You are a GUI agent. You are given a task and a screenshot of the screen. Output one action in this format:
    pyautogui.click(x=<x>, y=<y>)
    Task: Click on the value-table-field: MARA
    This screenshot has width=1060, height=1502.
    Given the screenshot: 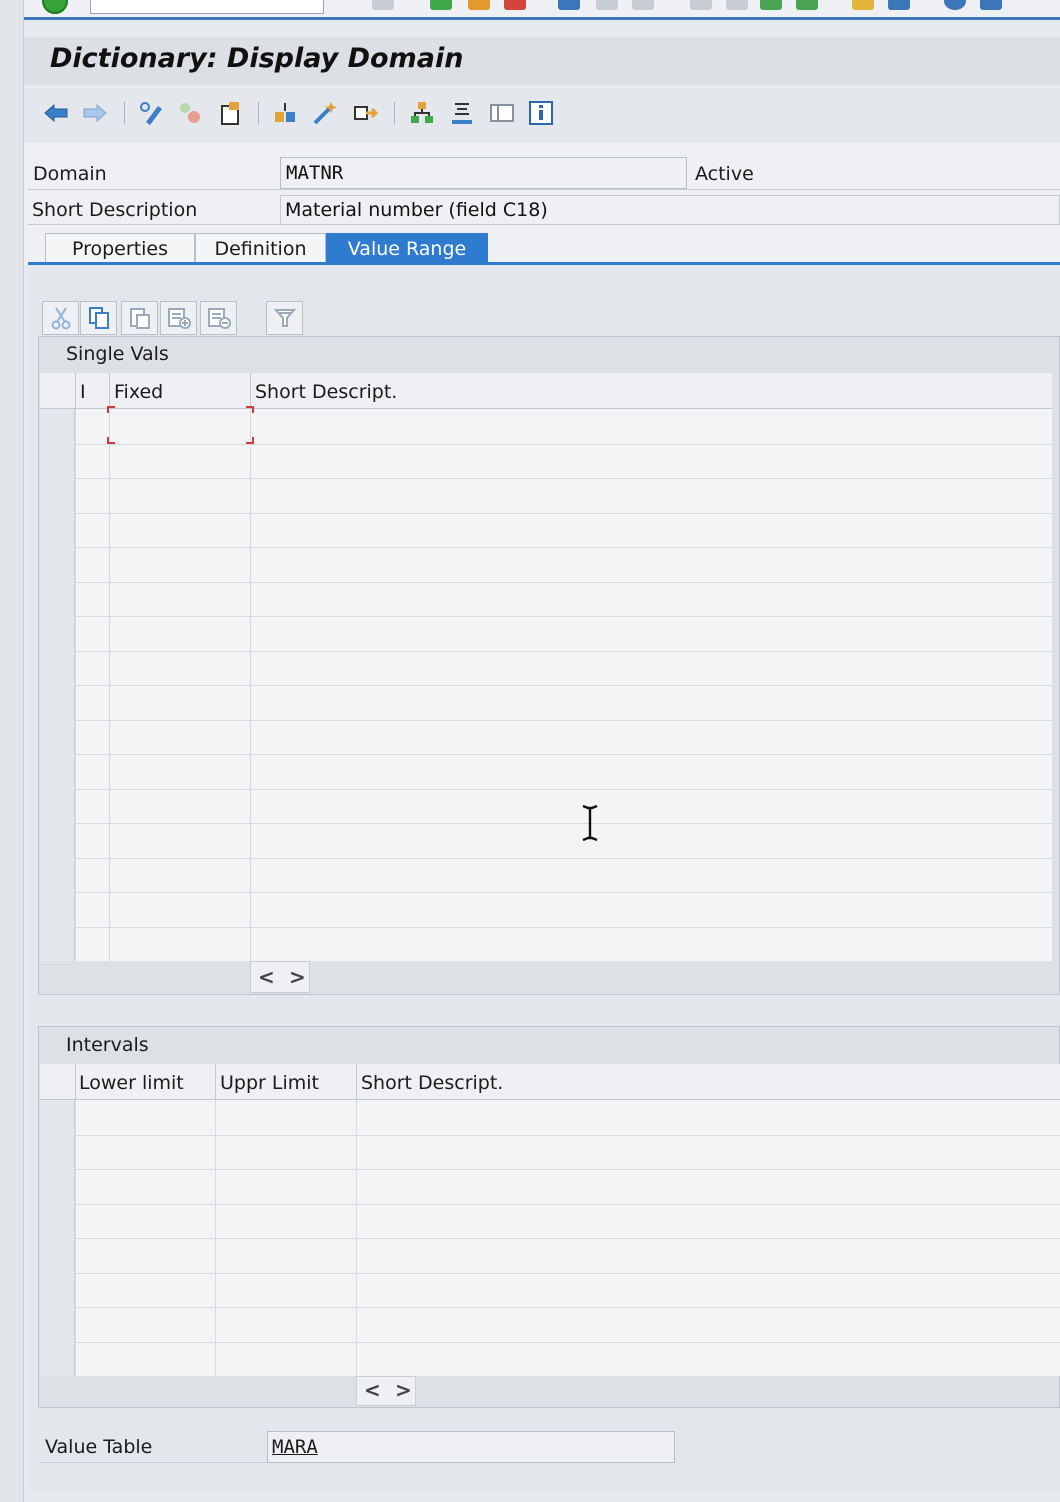 What is the action you would take?
    pyautogui.click(x=471, y=1447)
    